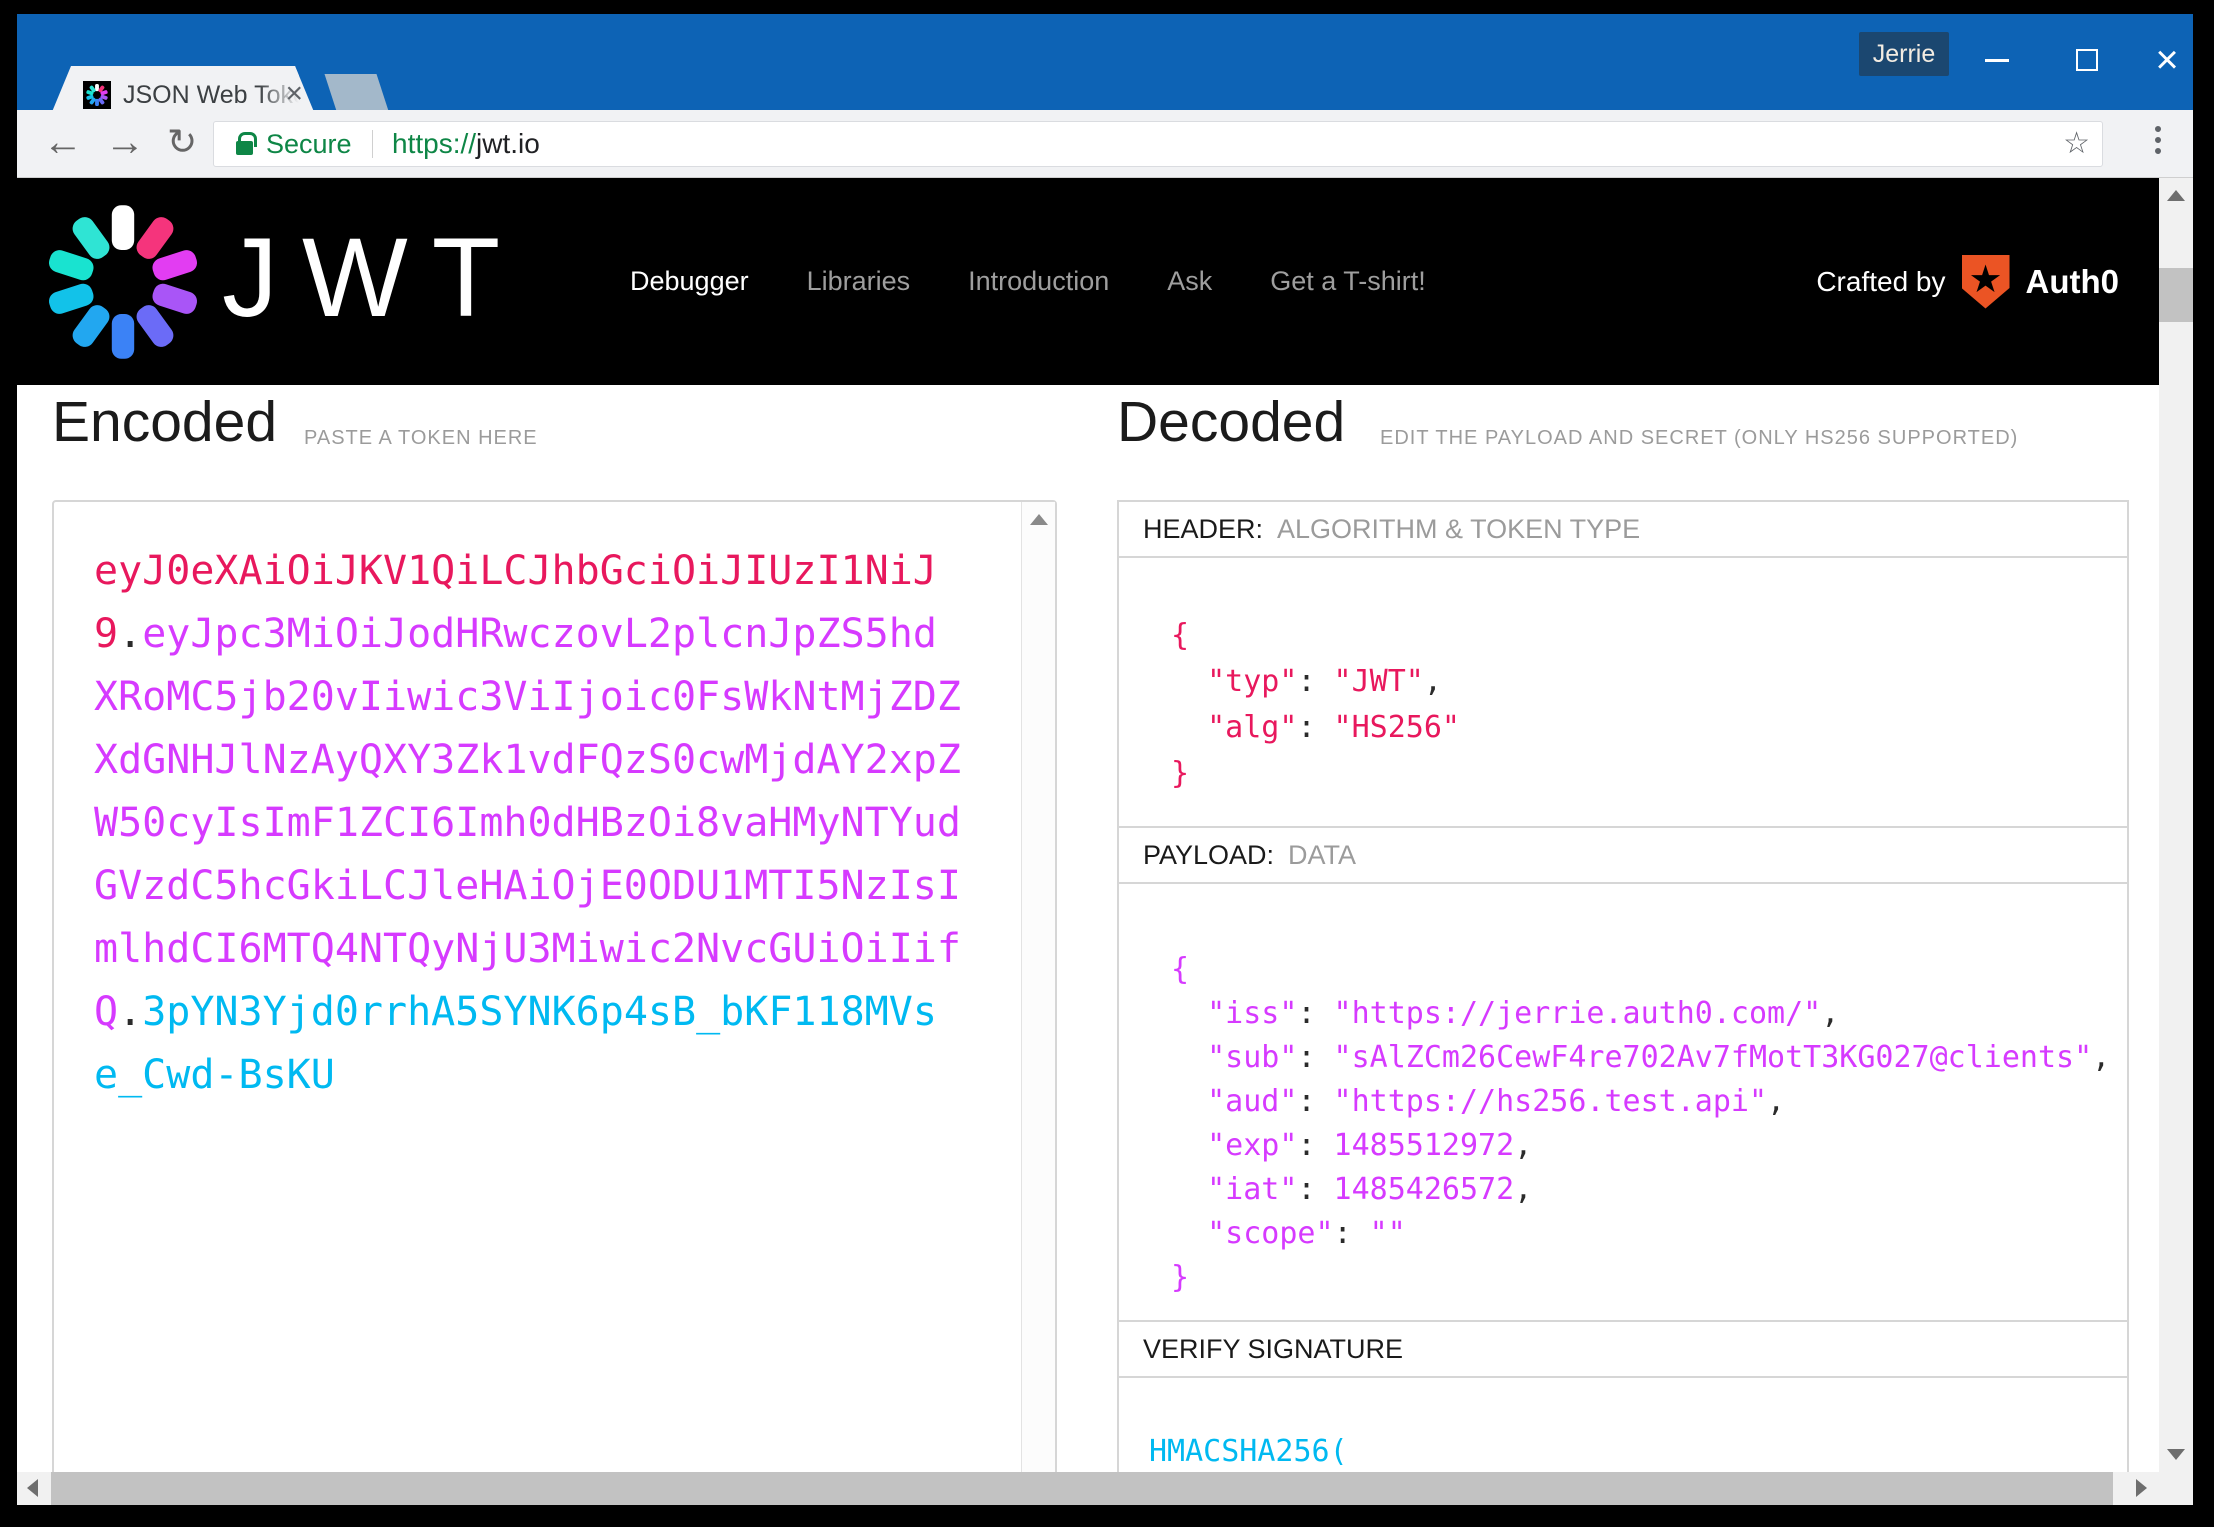 The image size is (2214, 1527). I want to click on encoded-title: Encoded, so click(165, 422).